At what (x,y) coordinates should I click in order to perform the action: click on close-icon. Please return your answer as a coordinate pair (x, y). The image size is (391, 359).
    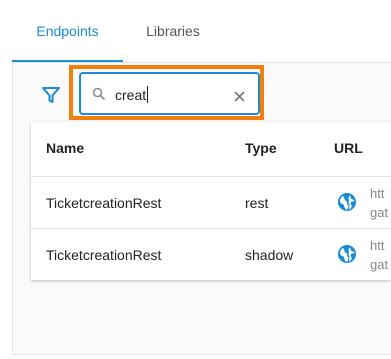
    Looking at the image, I should click on (239, 95).